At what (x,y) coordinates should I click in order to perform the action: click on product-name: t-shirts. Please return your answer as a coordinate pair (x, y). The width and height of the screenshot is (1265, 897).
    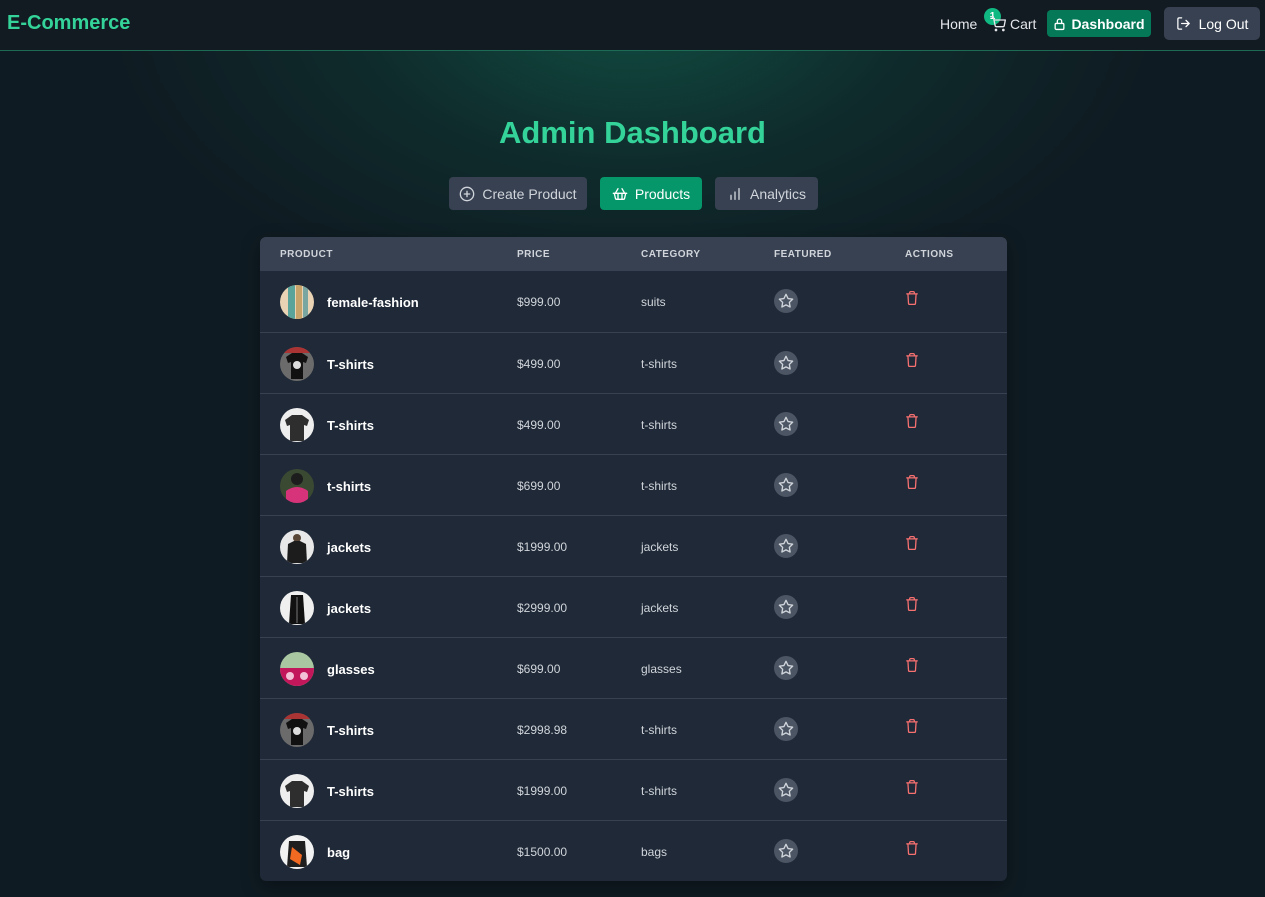
    Looking at the image, I should click on (349, 486).